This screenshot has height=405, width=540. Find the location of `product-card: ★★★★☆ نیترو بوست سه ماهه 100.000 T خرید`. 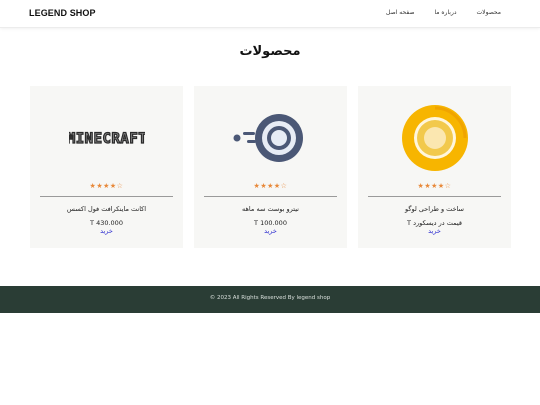

product-card: ★★★★☆ نیترو بوست سه ماهه 100.000 T خرید is located at coordinates (270, 167).